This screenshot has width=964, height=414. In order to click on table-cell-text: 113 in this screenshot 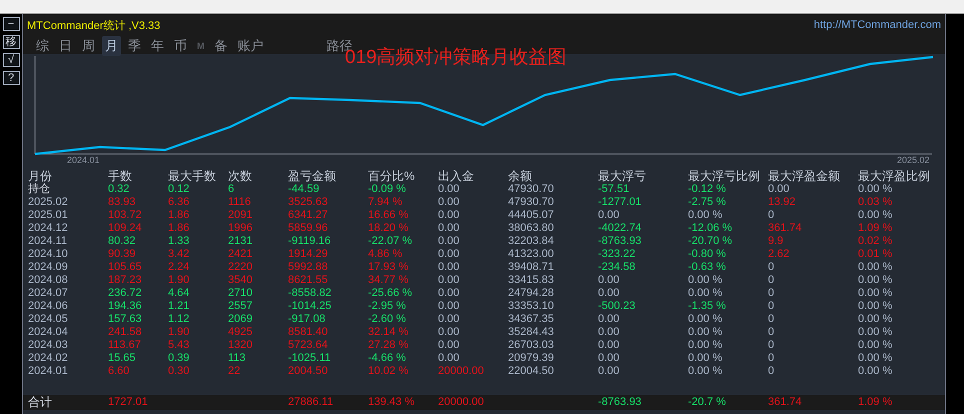, I will do `click(237, 358)`.